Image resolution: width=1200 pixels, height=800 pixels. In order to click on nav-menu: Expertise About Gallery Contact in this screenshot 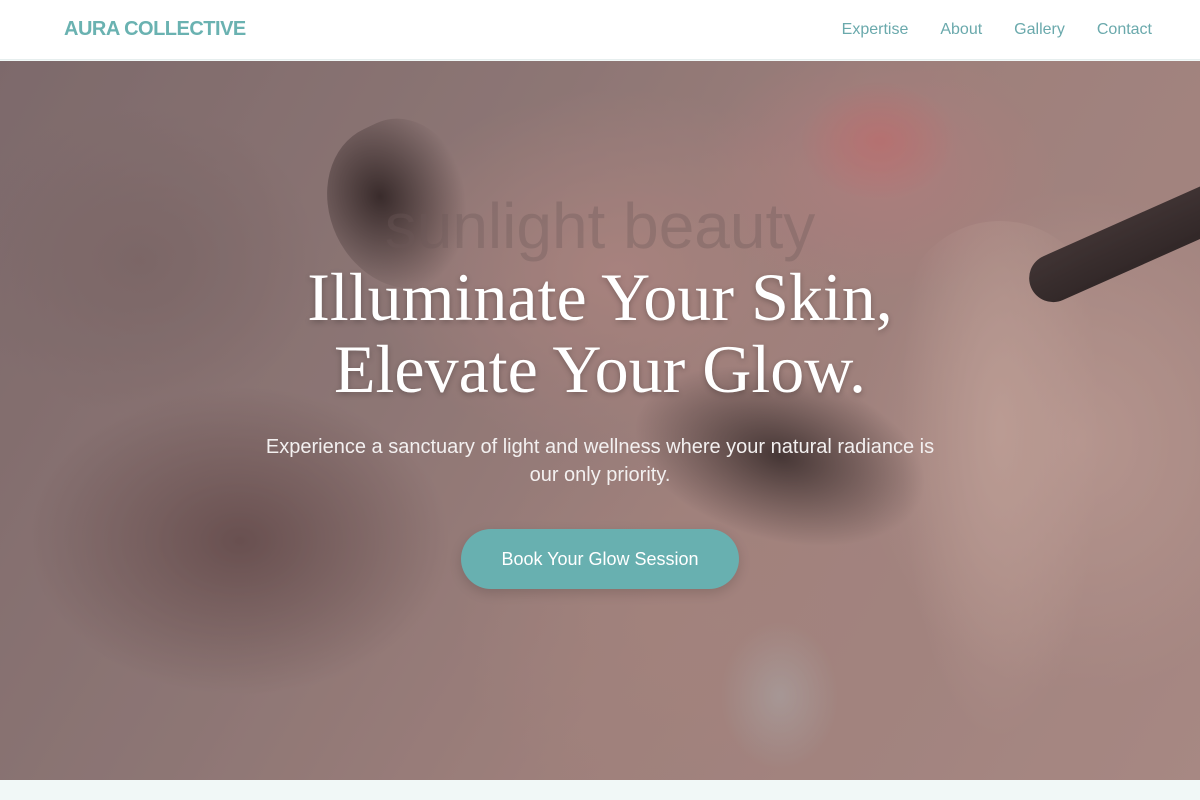, I will do `click(997, 30)`.